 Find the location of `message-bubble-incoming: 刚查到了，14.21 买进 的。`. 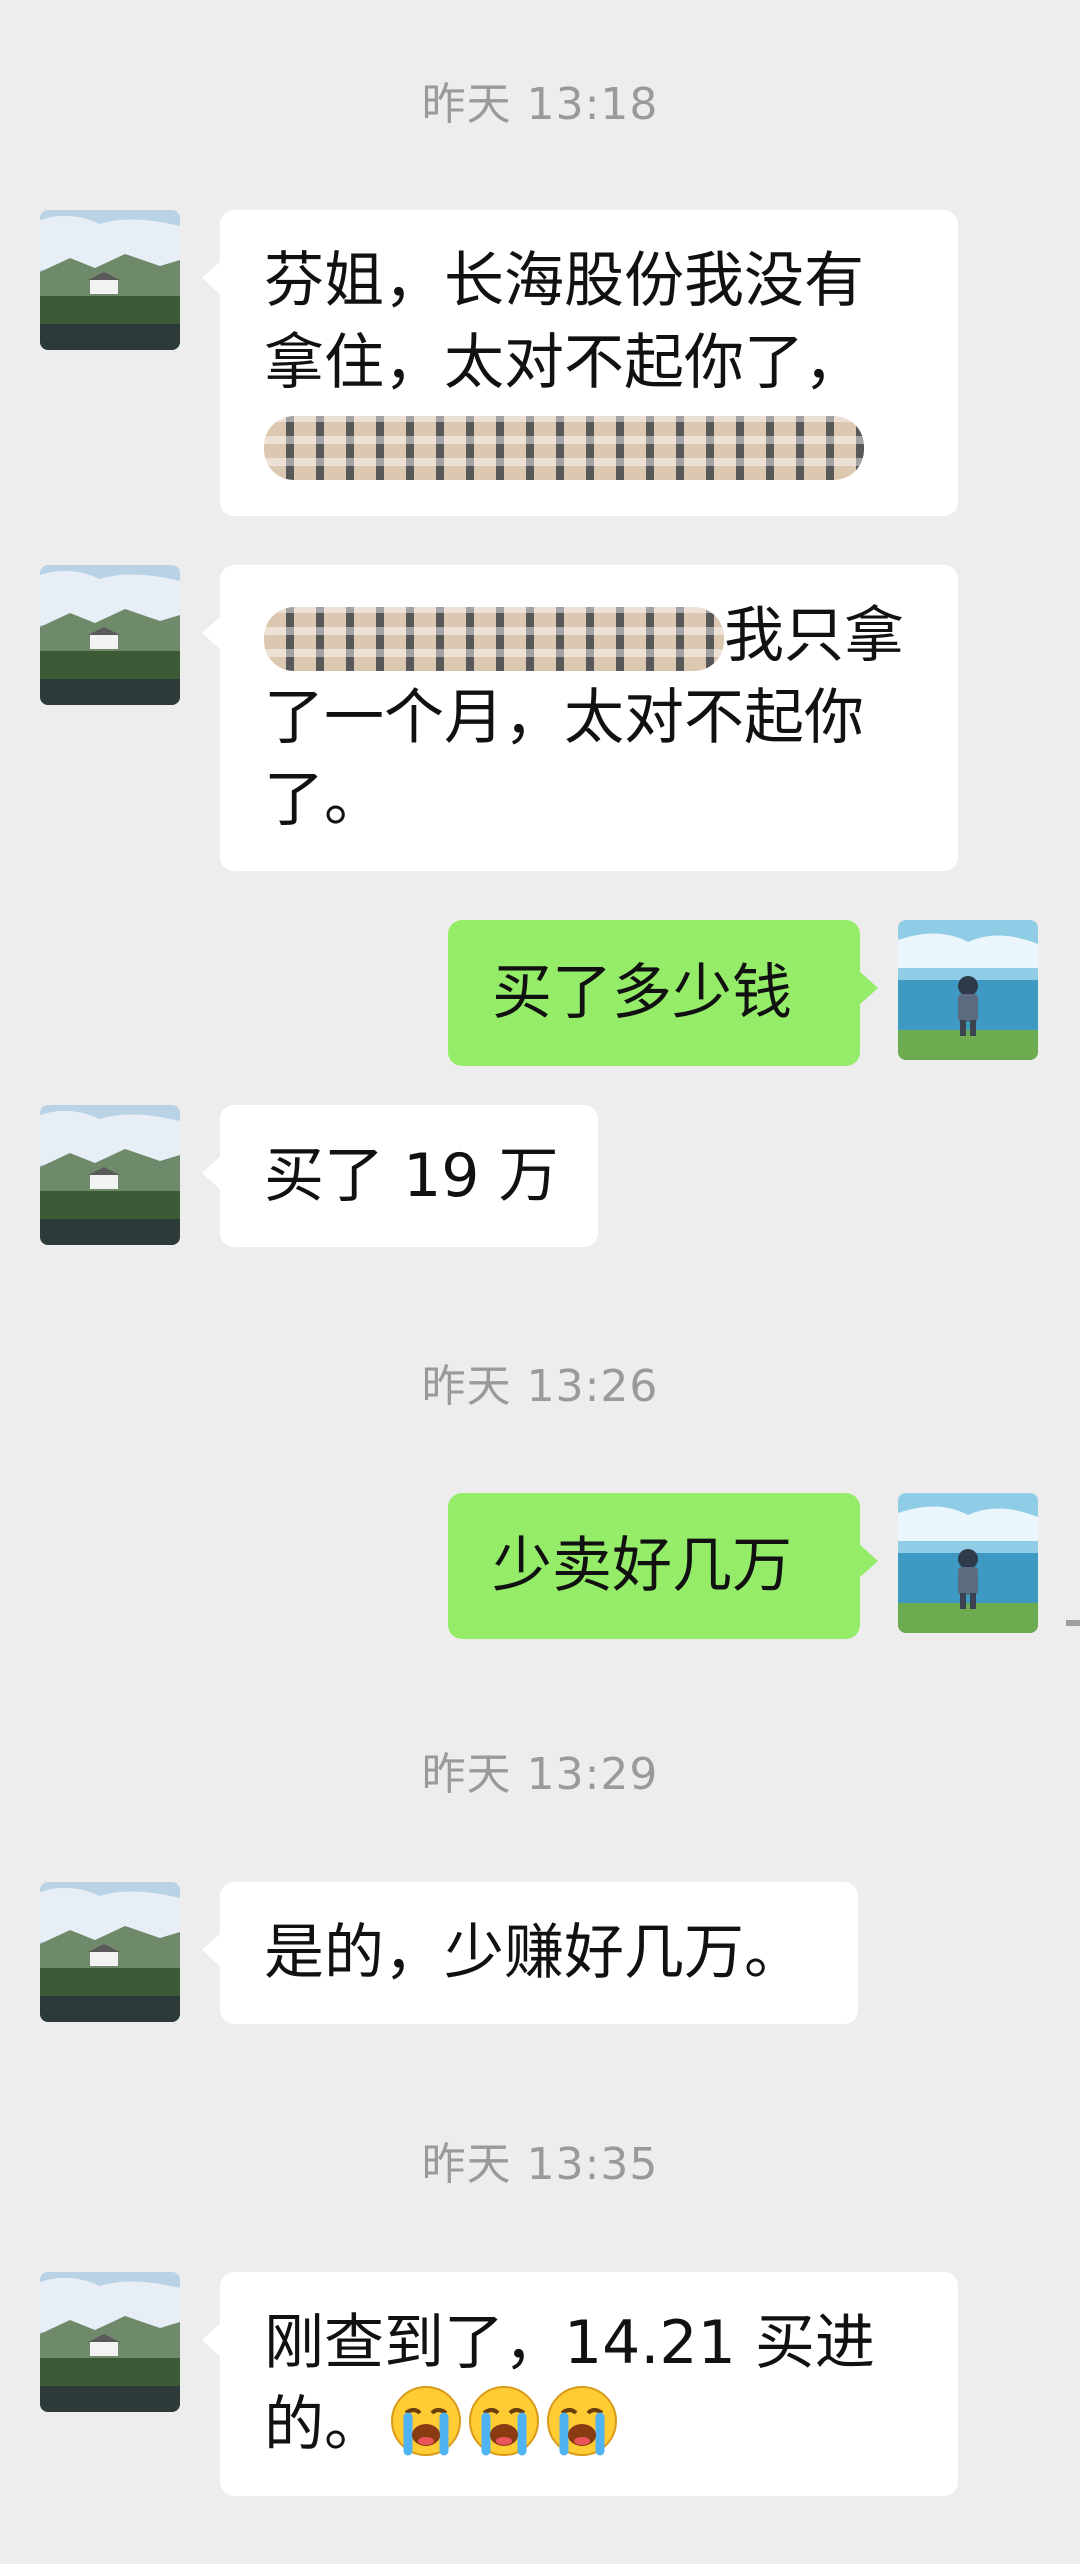

message-bubble-incoming: 刚查到了，14.21 买进 的。 is located at coordinates (580, 2384).